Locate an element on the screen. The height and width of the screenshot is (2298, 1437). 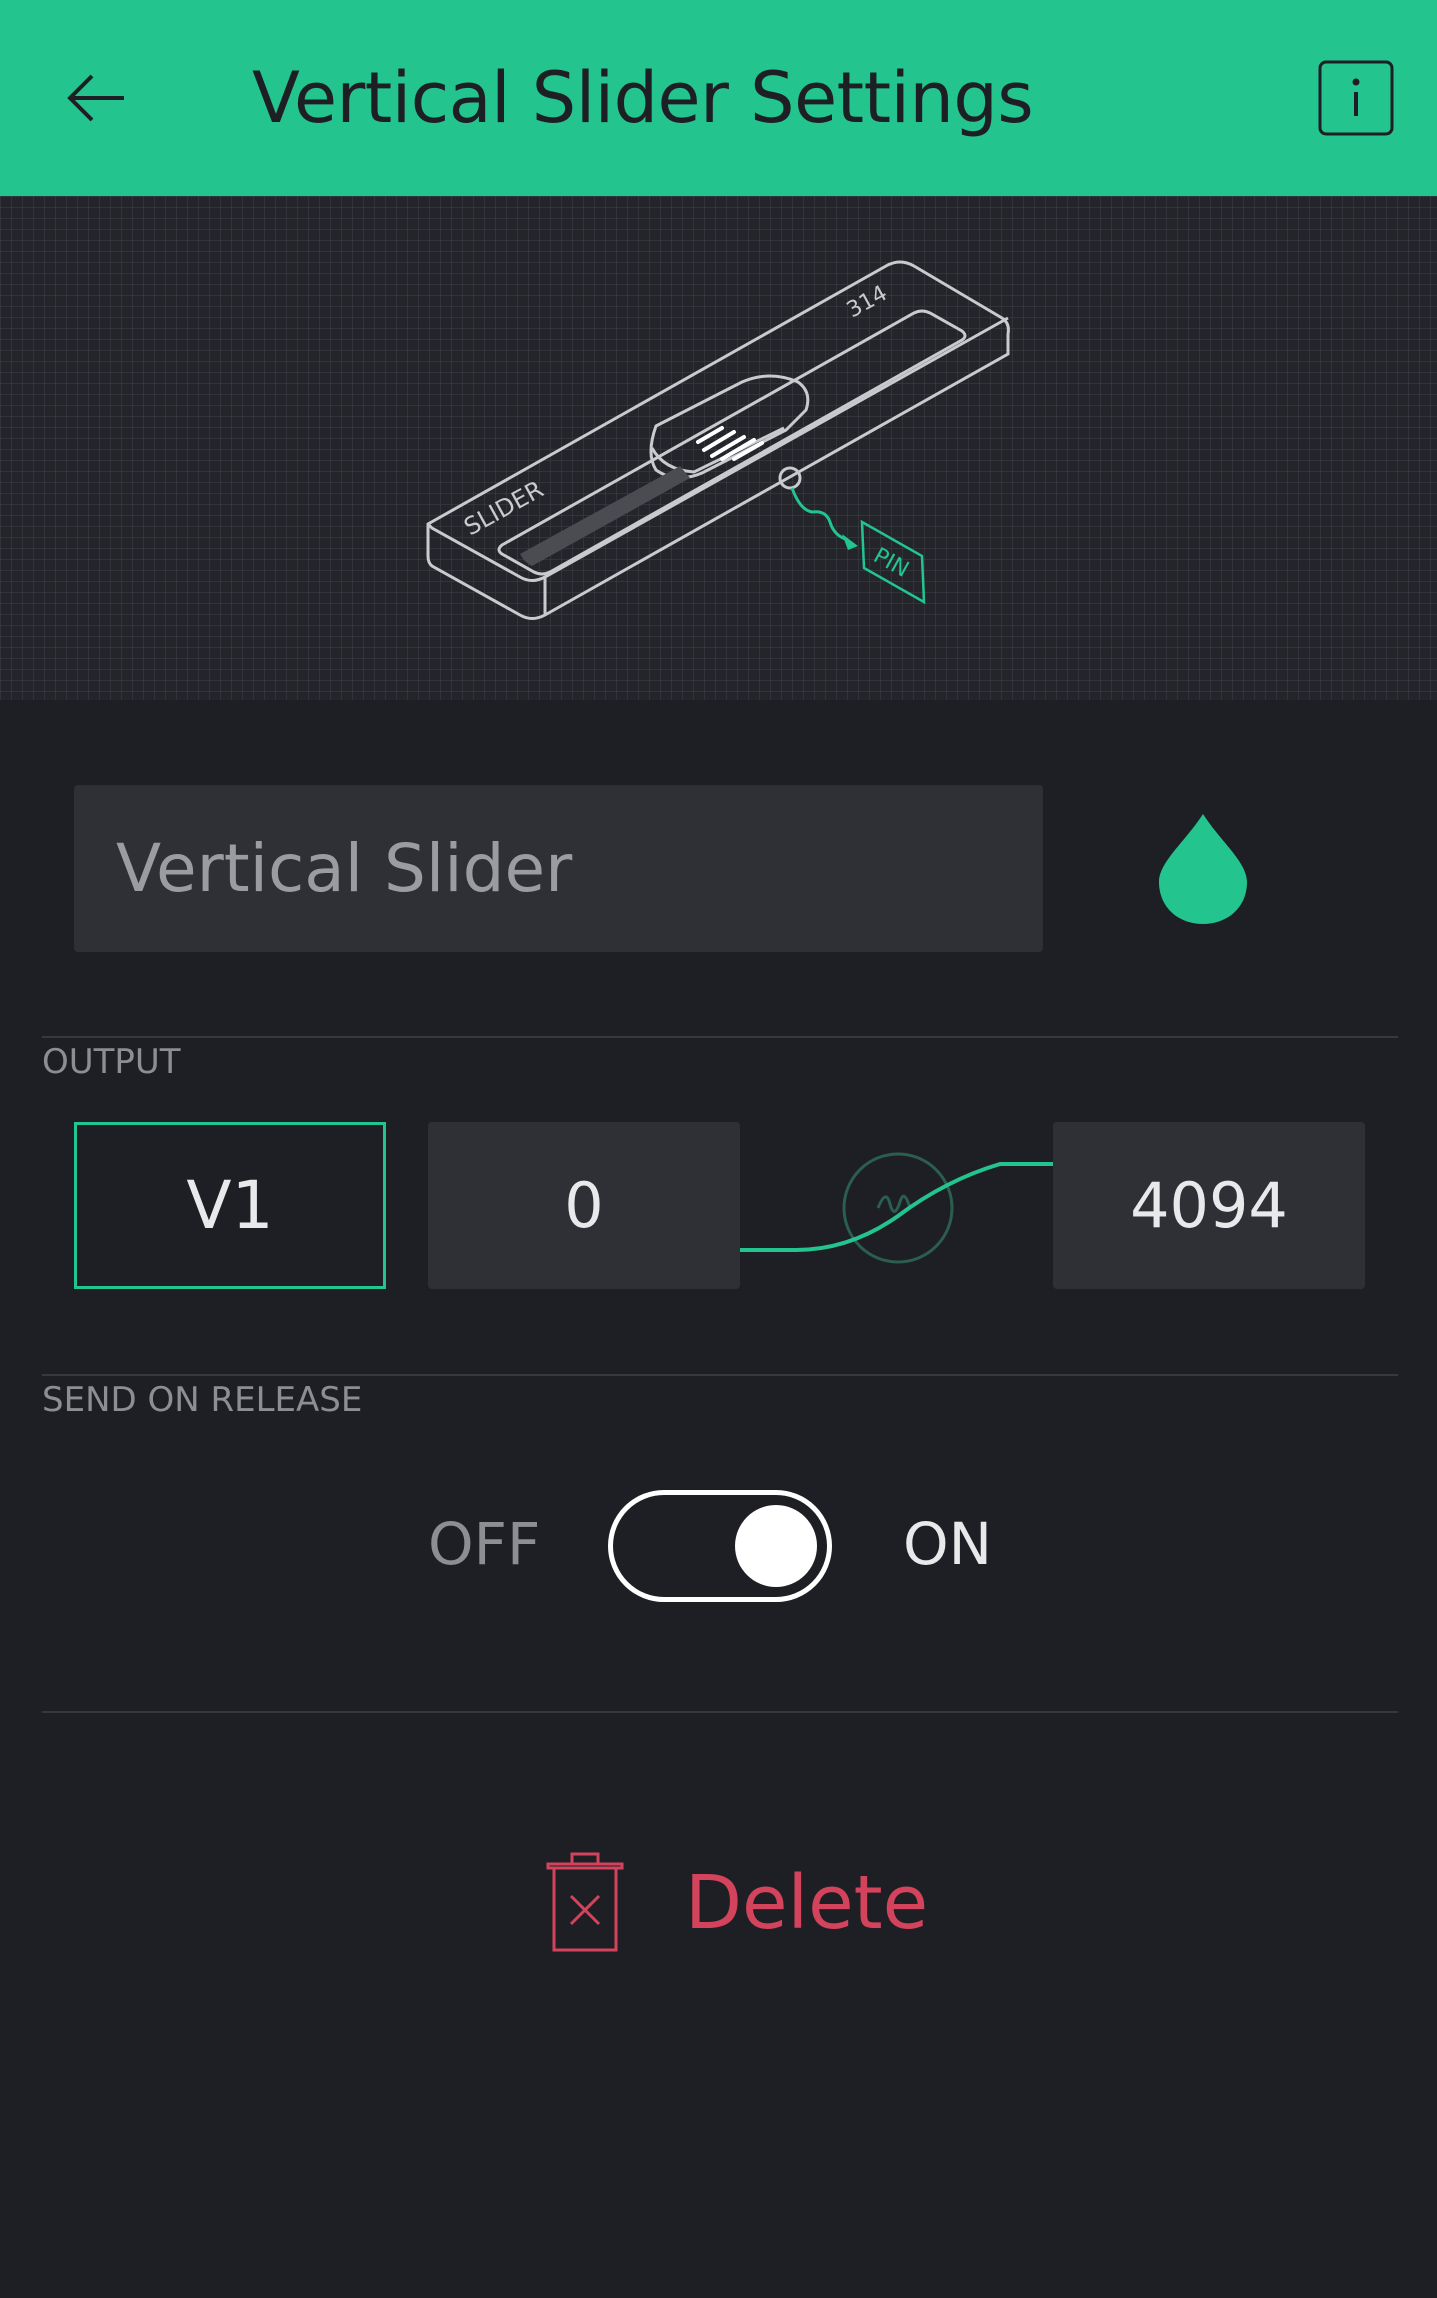
min-value-input: 0 is located at coordinates (584, 1205).